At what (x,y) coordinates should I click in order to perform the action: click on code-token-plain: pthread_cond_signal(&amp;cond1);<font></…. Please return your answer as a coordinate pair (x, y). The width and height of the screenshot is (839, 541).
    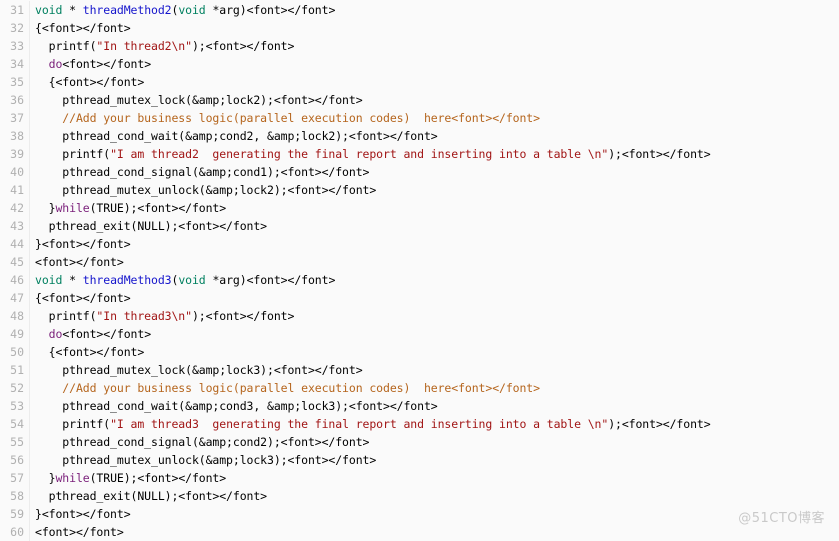
    Looking at the image, I should click on (202, 172).